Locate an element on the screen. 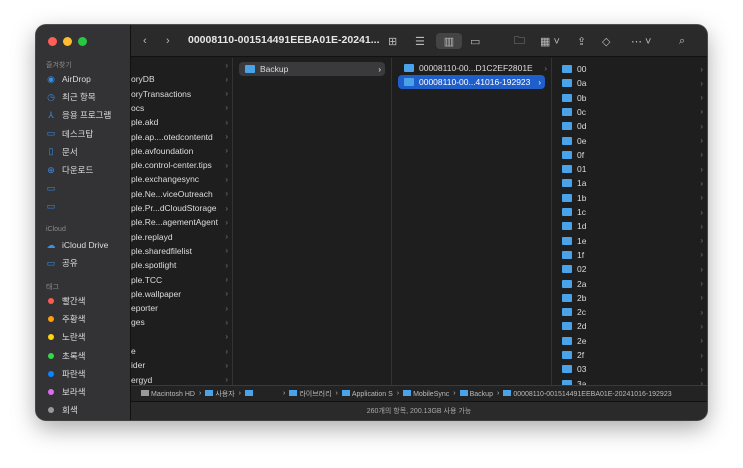  list-item: 01 › is located at coordinates (629, 169).